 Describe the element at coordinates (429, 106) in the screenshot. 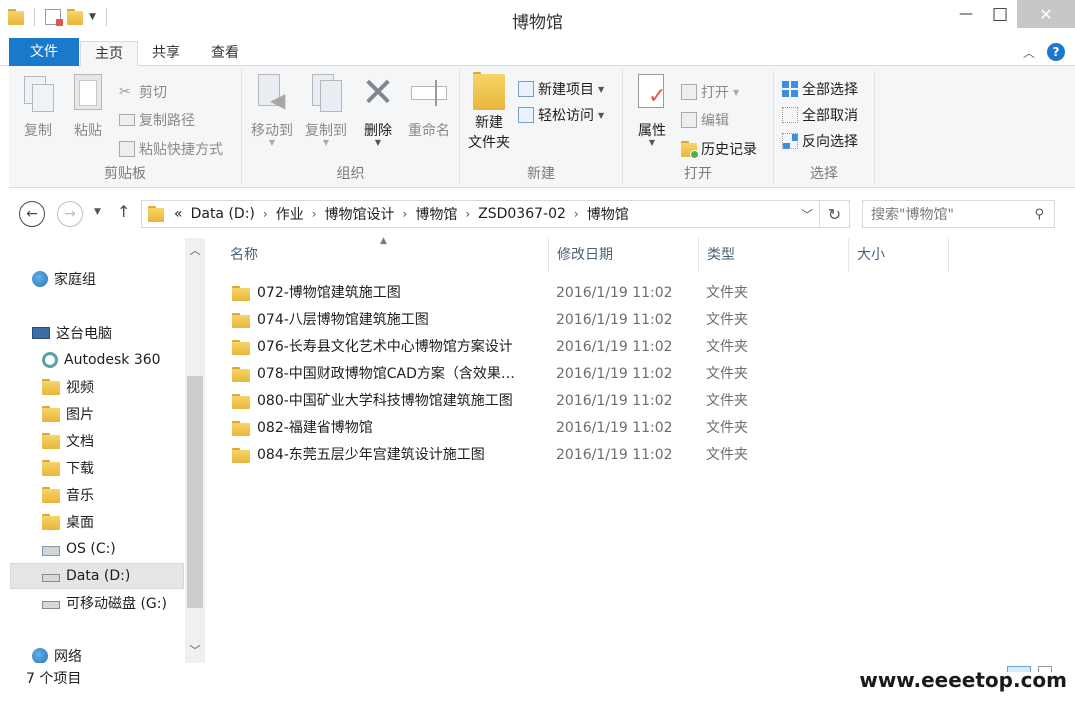

I see `rename-button: 重命名` at that location.